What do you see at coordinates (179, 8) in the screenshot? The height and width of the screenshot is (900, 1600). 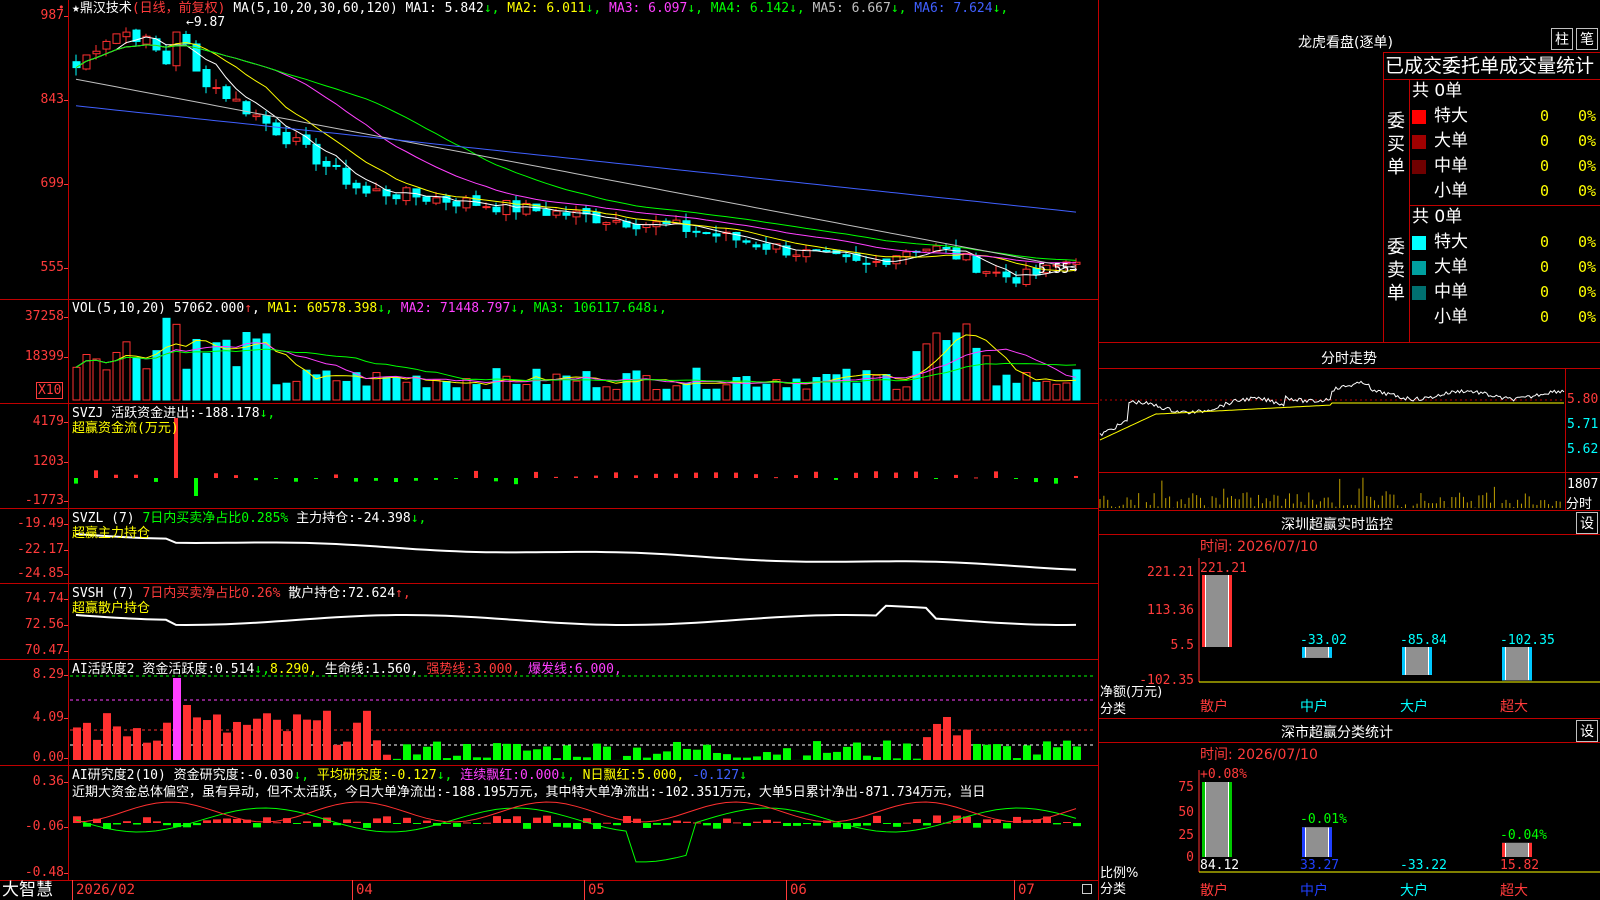 I see `period-label: (日线，前复权)` at bounding box center [179, 8].